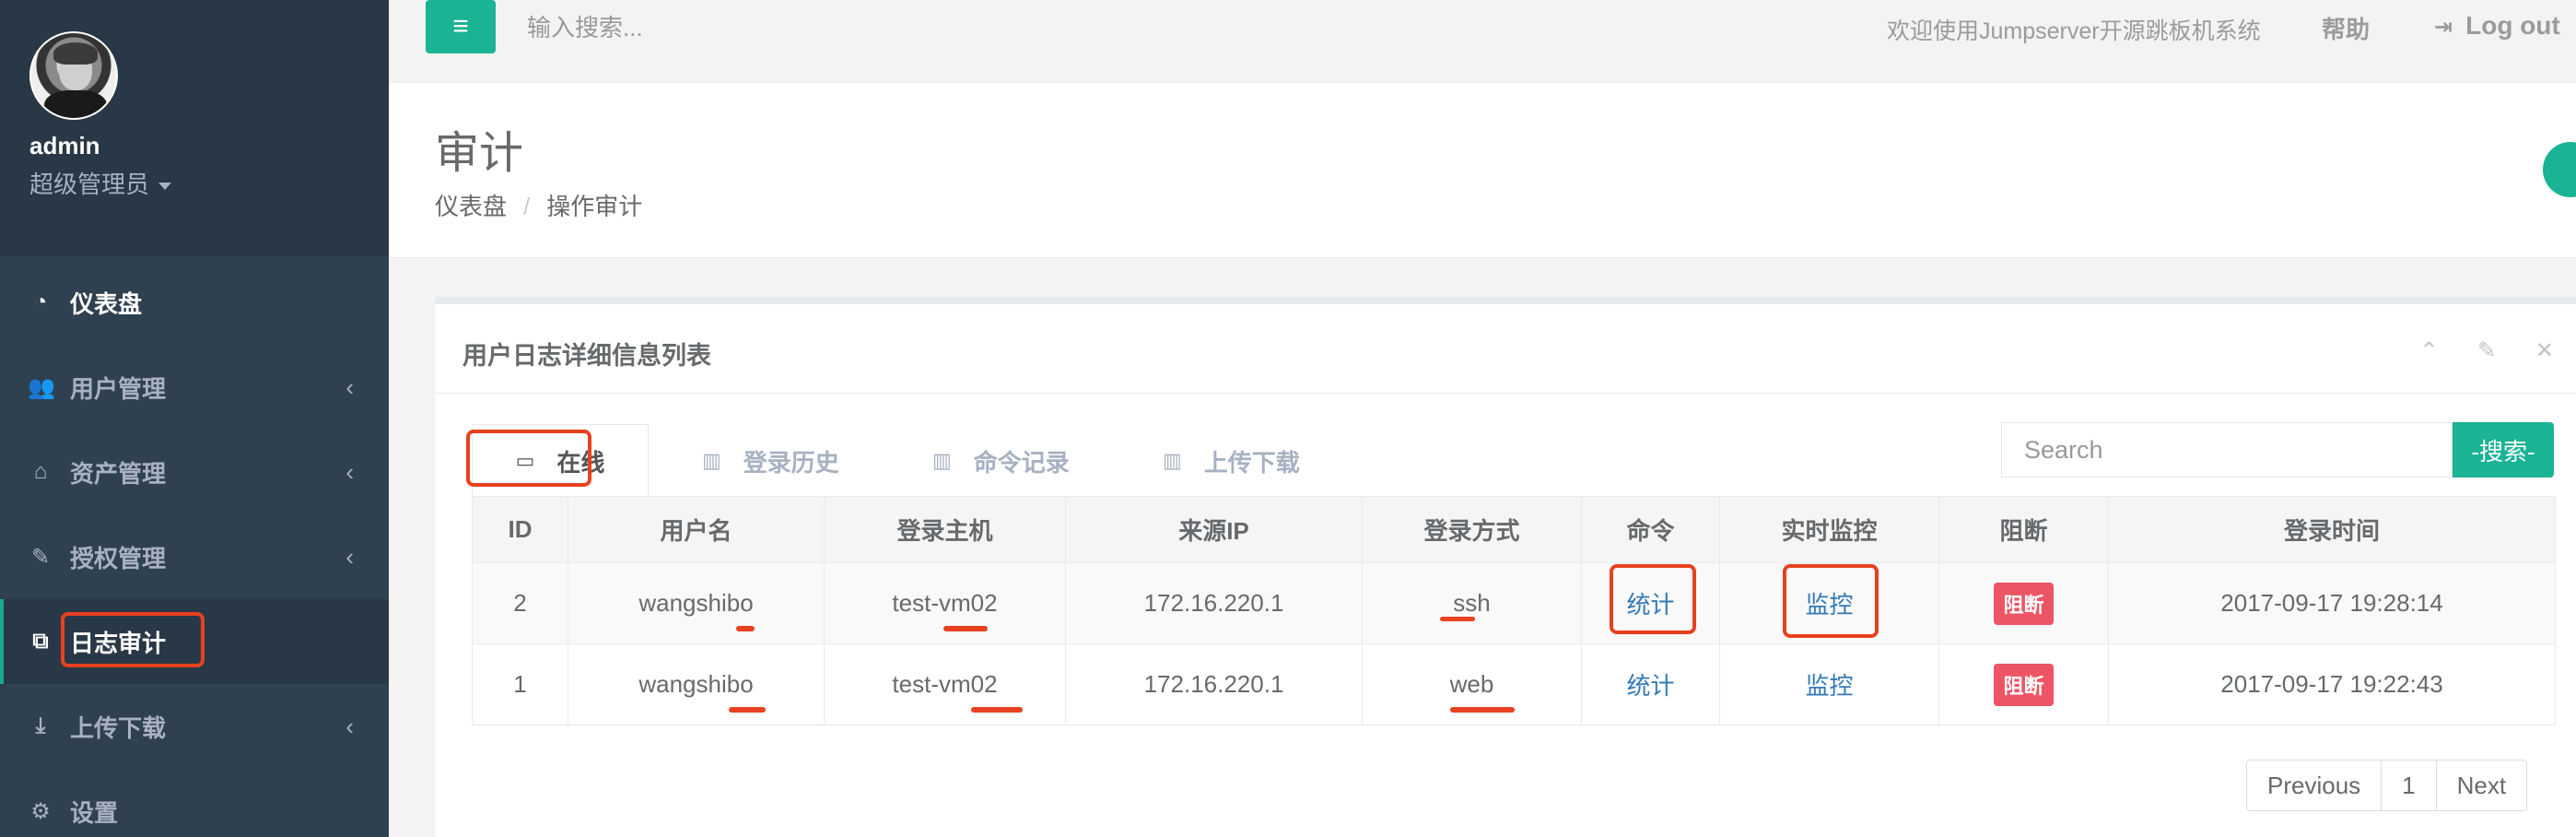  What do you see at coordinates (2409, 785) in the screenshot?
I see `pagination-page: 1` at bounding box center [2409, 785].